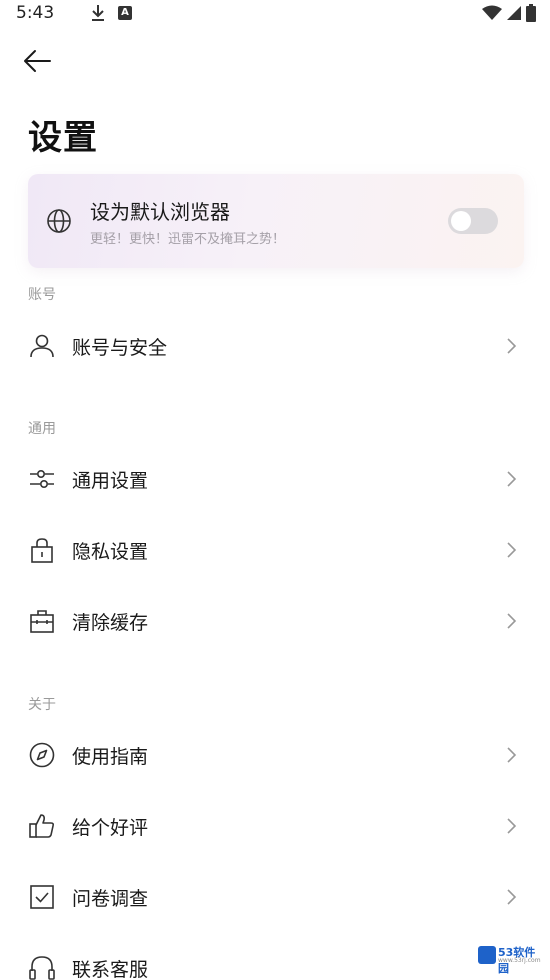  Describe the element at coordinates (487, 955) in the screenshot. I see `watermark-logo-icon` at that location.